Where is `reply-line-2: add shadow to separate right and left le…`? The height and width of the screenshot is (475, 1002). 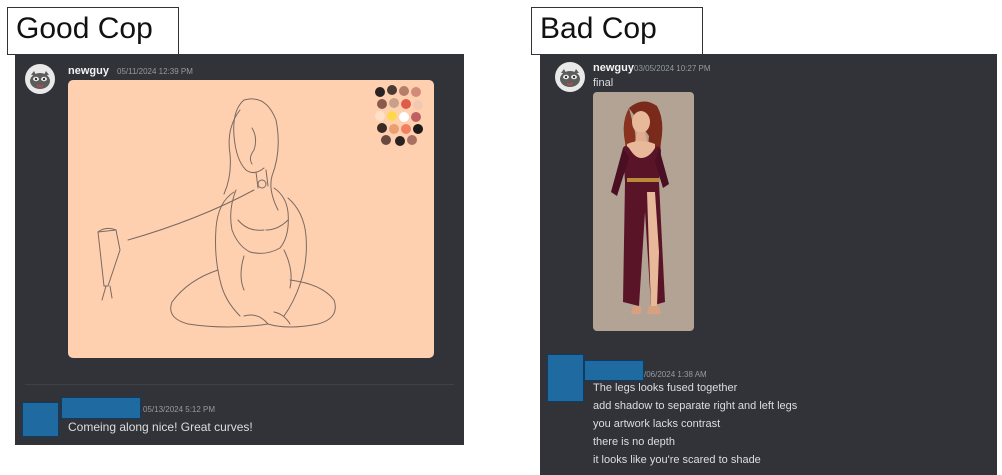
reply-line-2: add shadow to separate right and left le… is located at coordinates (695, 406).